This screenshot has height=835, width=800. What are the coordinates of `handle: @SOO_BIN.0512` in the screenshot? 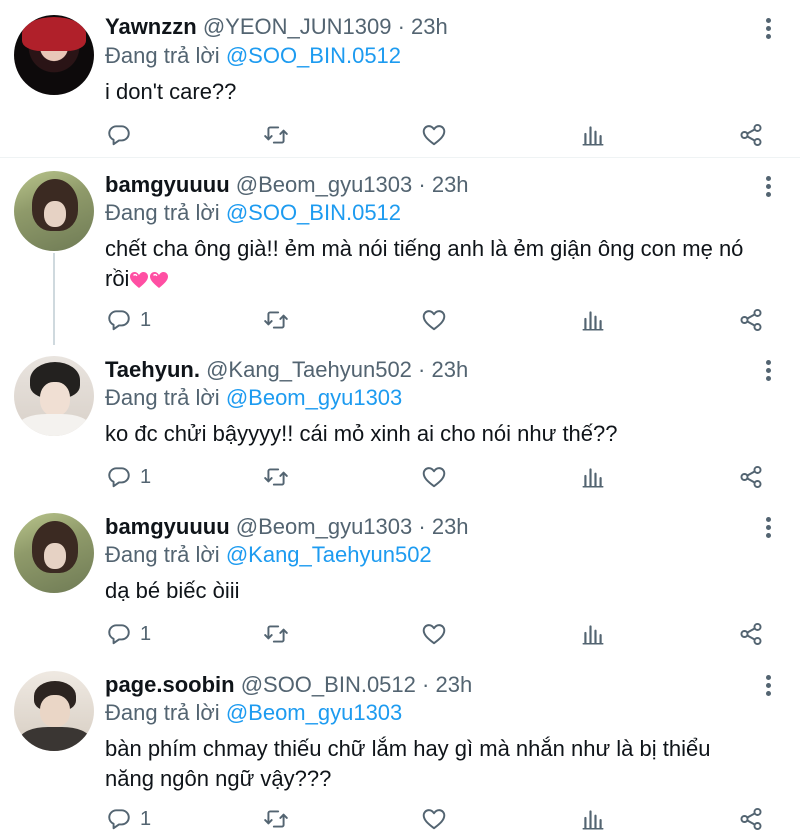 It's located at (328, 684).